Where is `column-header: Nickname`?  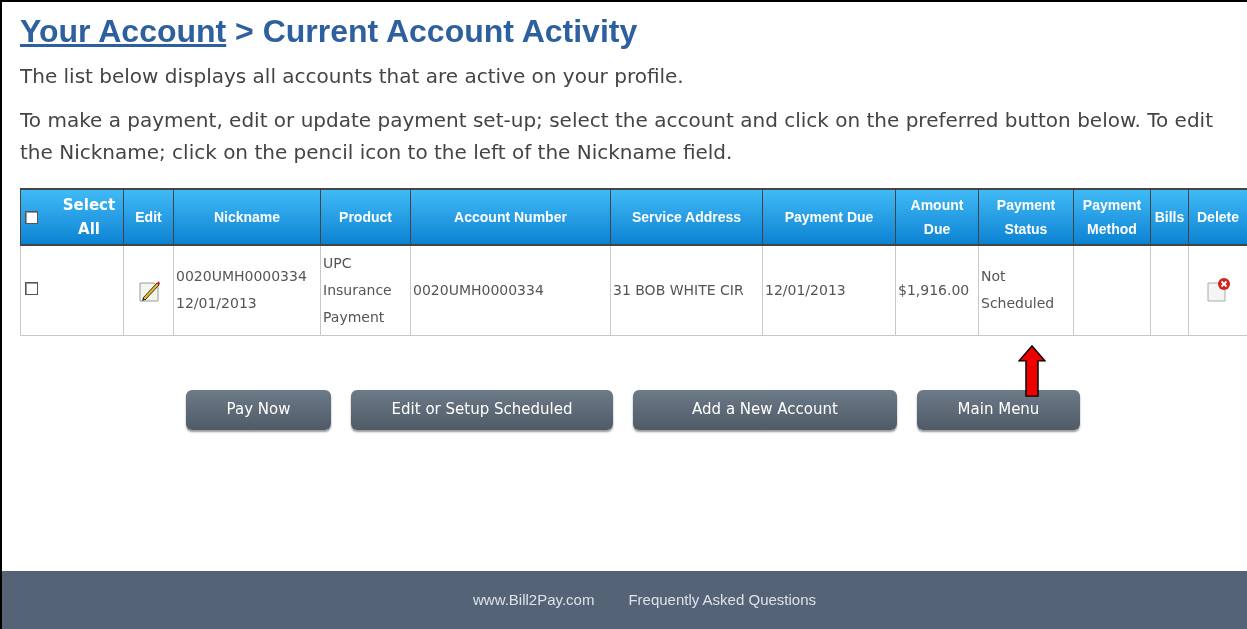 column-header: Nickname is located at coordinates (247, 217).